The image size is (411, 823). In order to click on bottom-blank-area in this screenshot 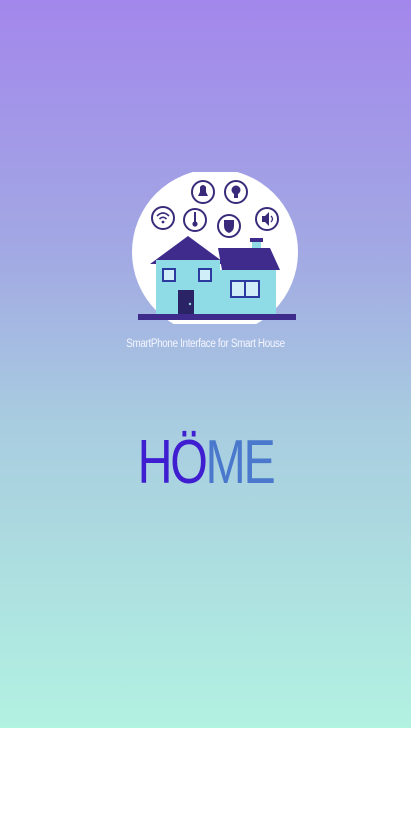, I will do `click(205, 775)`.